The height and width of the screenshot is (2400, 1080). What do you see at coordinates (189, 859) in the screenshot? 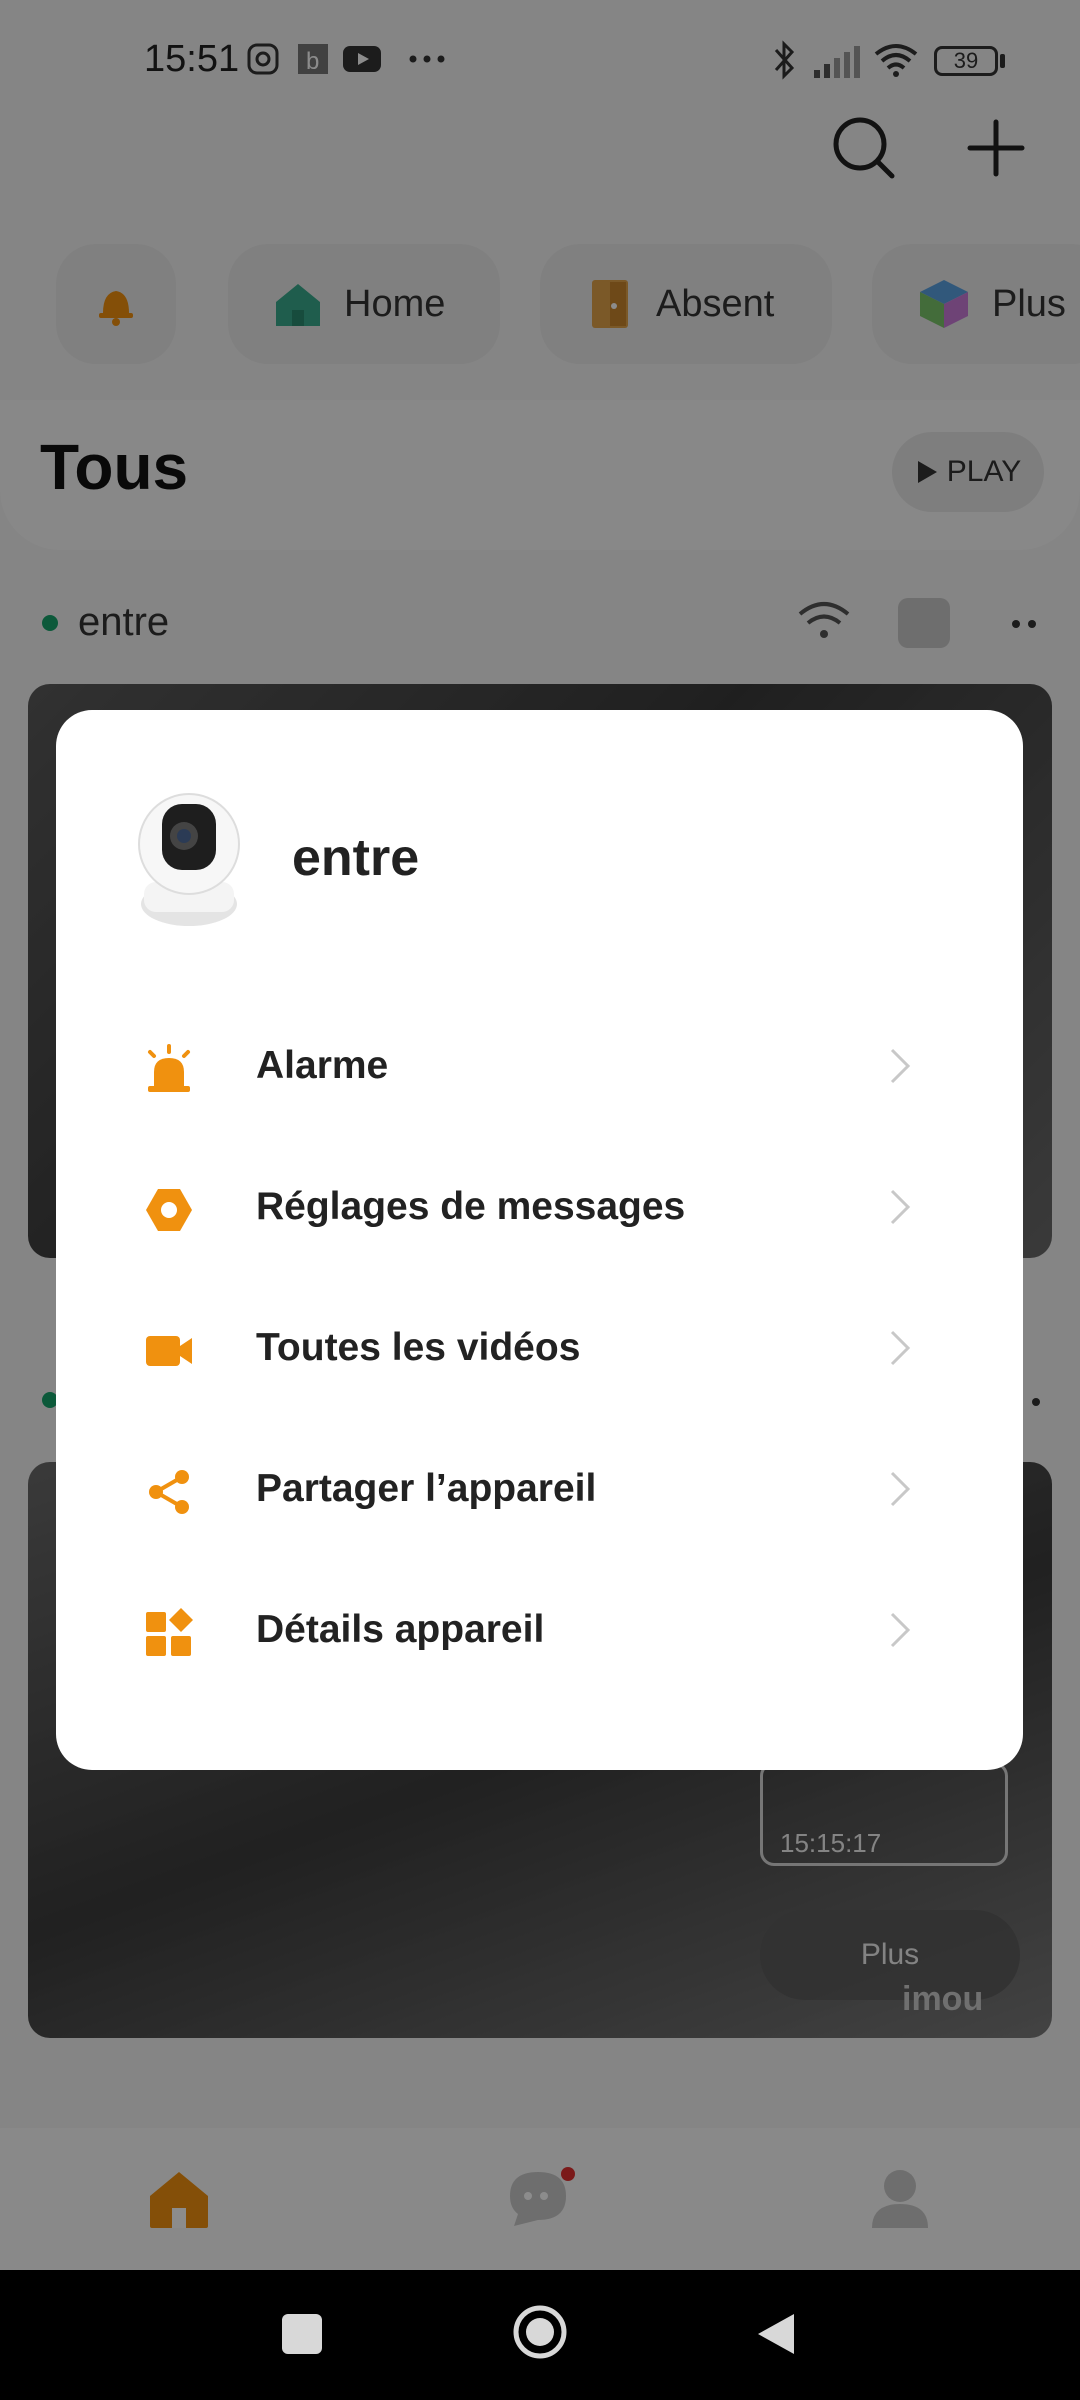
I see `camera-device-image` at bounding box center [189, 859].